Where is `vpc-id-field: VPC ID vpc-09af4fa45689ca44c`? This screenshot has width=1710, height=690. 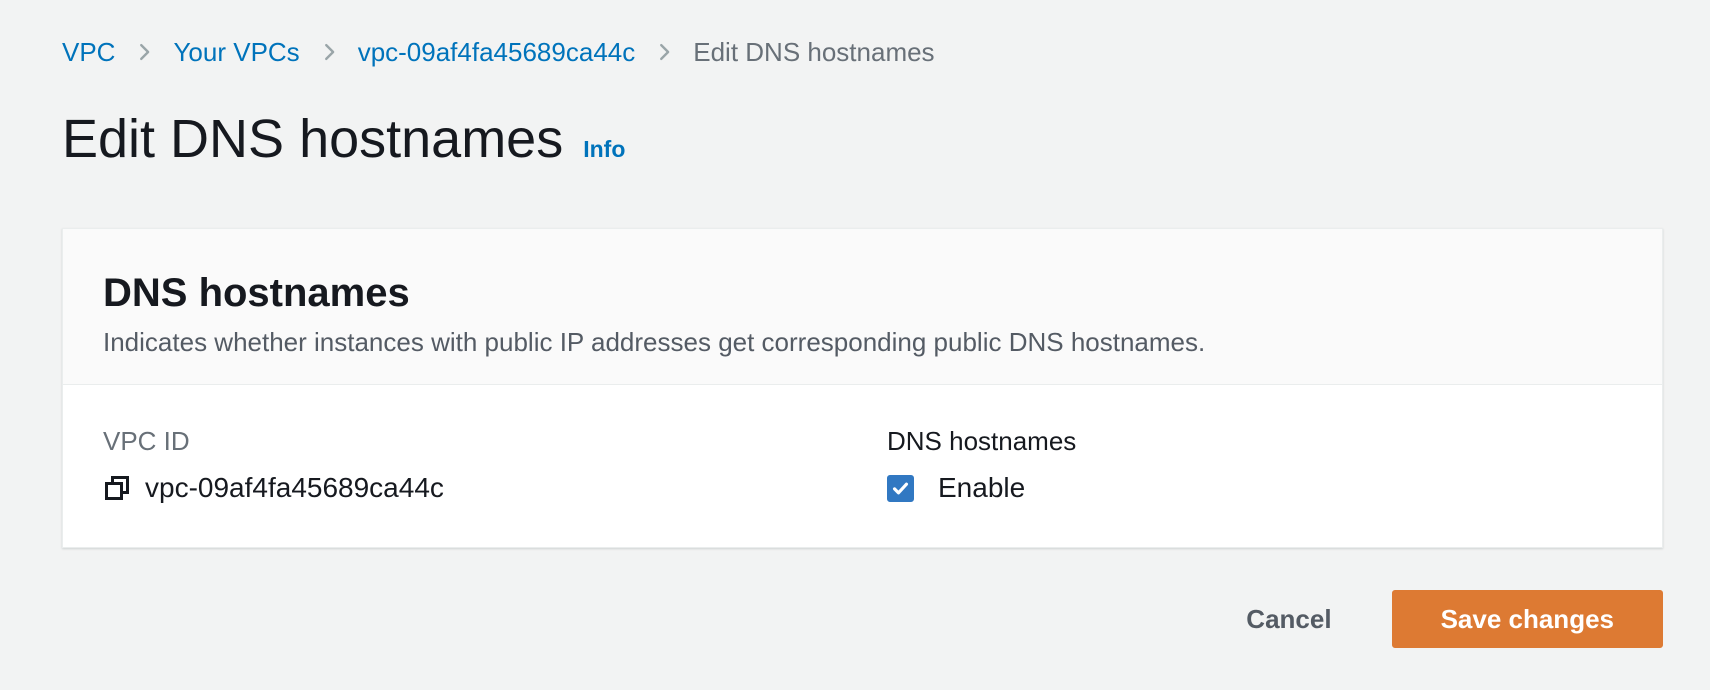 vpc-id-field: VPC ID vpc-09af4fa45689ca44c is located at coordinates (495, 465).